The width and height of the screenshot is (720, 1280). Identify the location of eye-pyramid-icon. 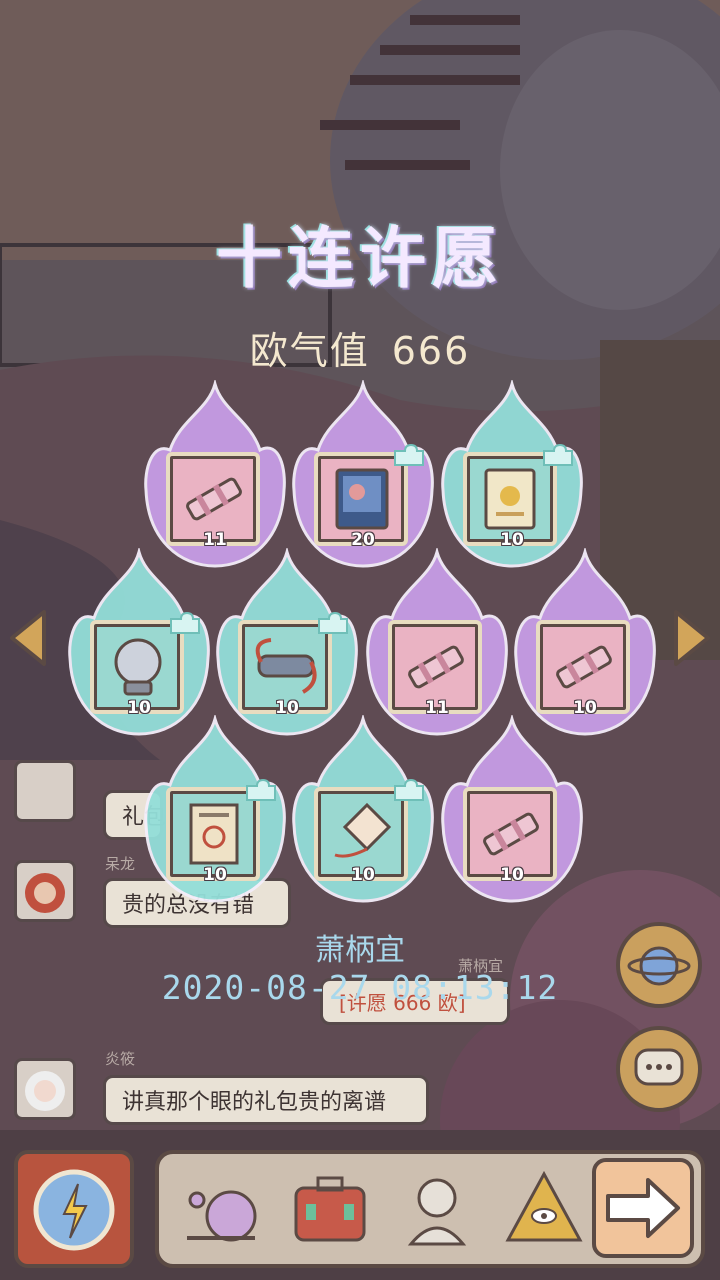
(544, 1206).